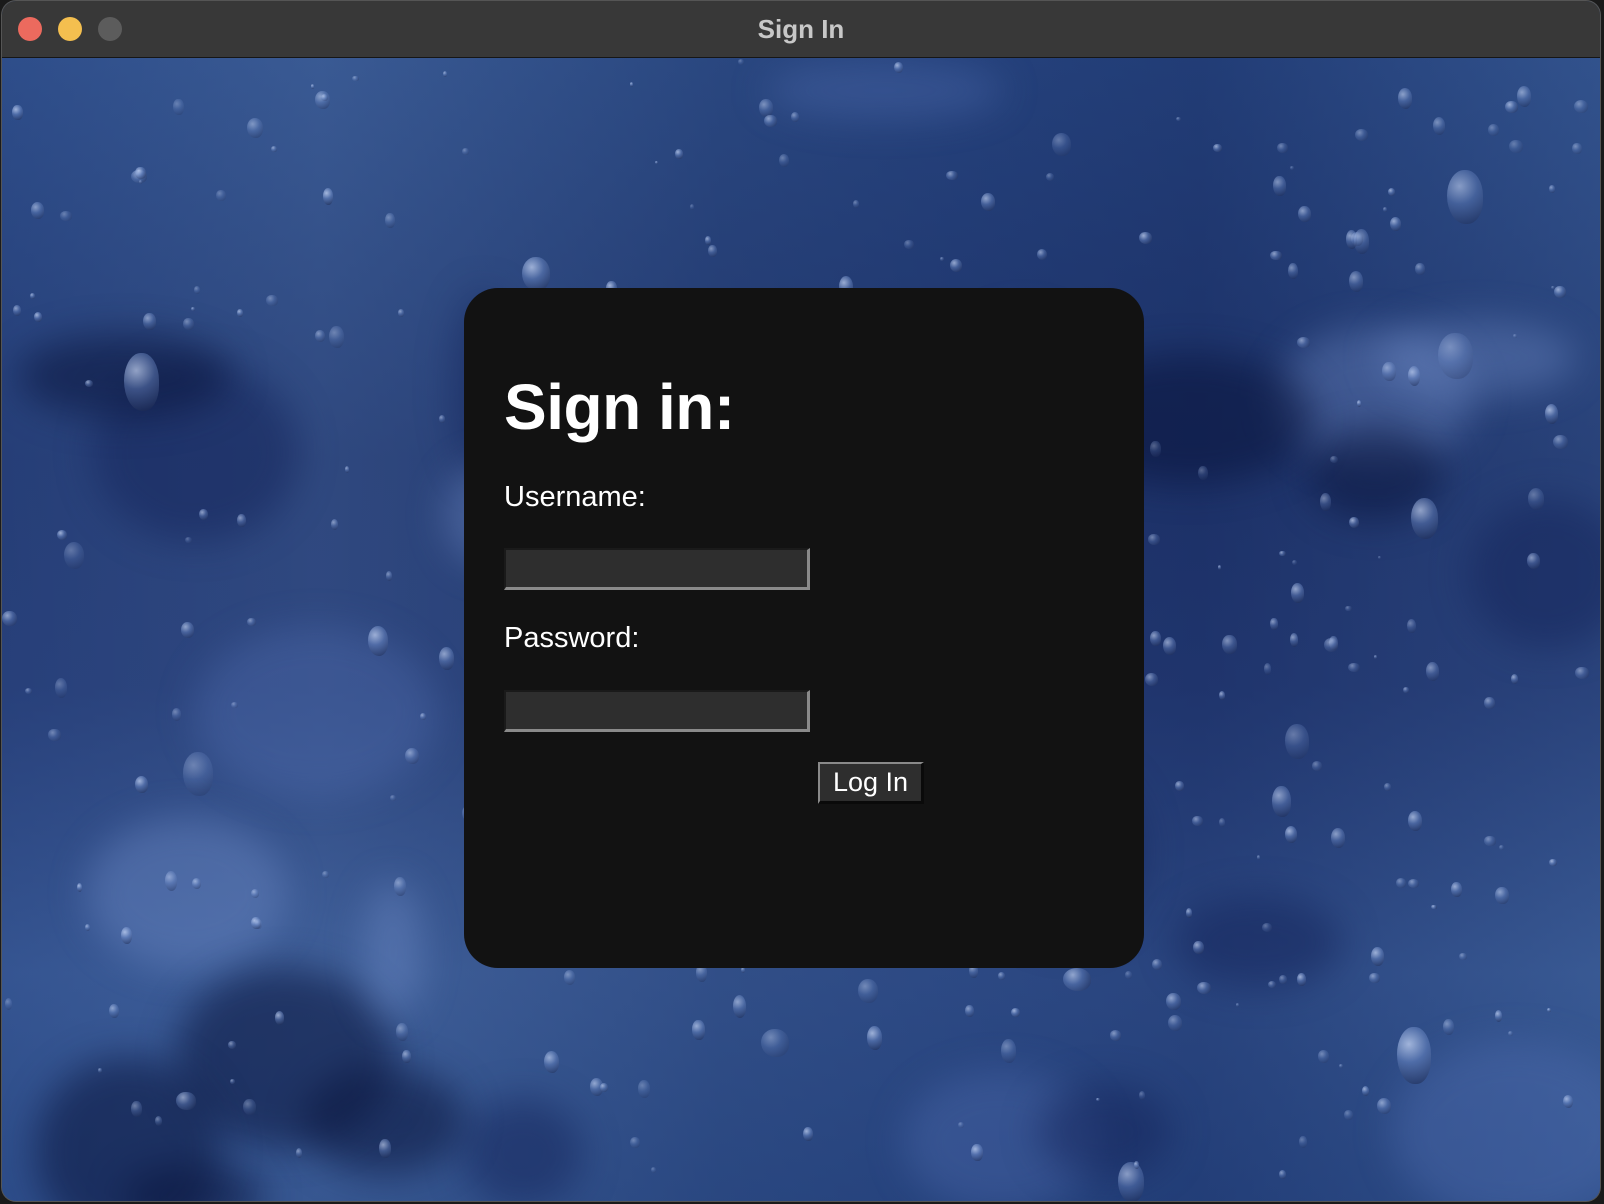 The height and width of the screenshot is (1204, 1604). I want to click on title-bar: Sign In, so click(801, 29).